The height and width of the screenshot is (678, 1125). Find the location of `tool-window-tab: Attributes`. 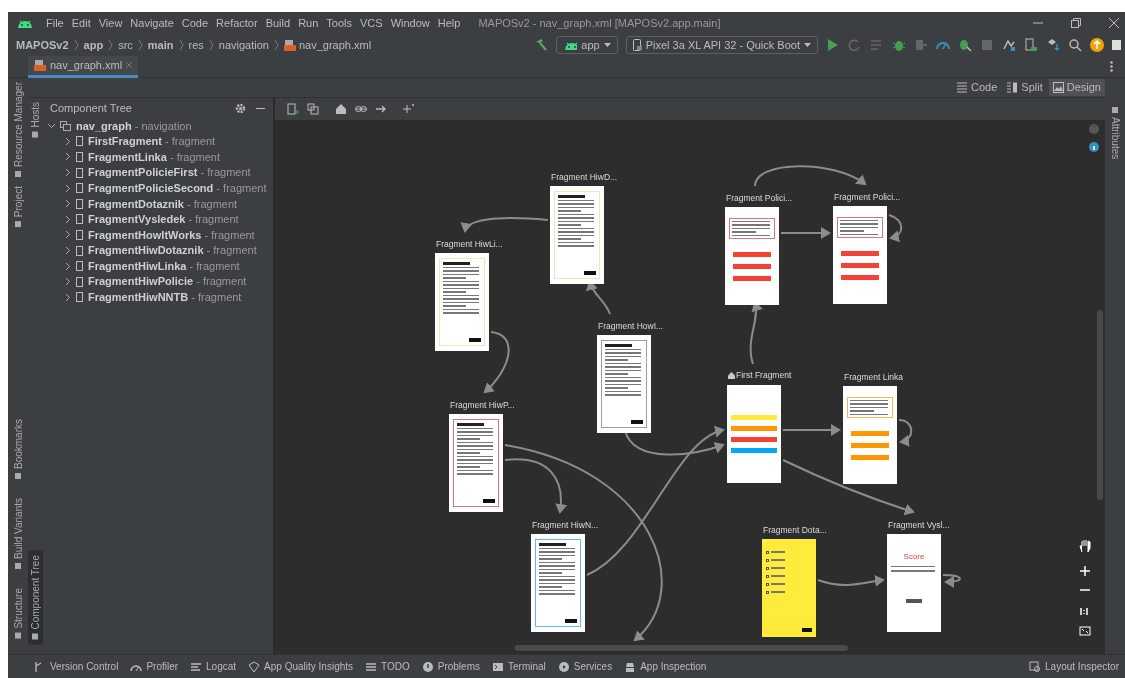

tool-window-tab: Attributes is located at coordinates (1115, 133).